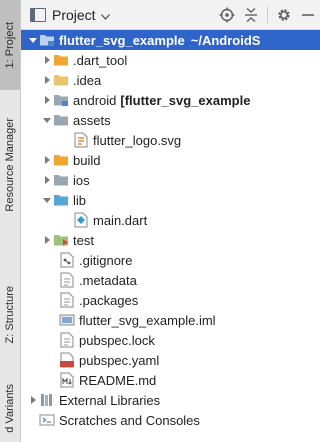 The height and width of the screenshot is (442, 320). Describe the element at coordinates (170, 180) in the screenshot. I see `tree-item-ios: ios` at that location.